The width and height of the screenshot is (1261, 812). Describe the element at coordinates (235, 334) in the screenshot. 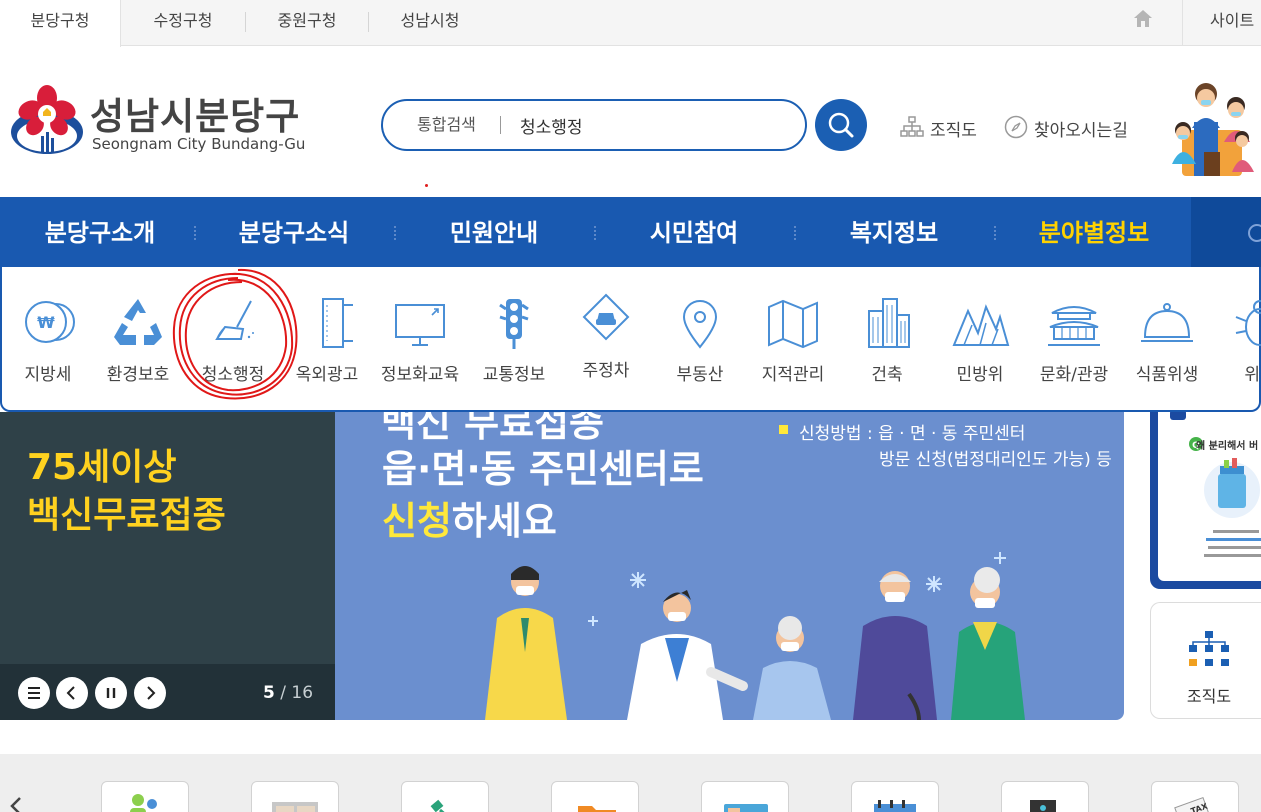

I see `annotation-circle` at that location.